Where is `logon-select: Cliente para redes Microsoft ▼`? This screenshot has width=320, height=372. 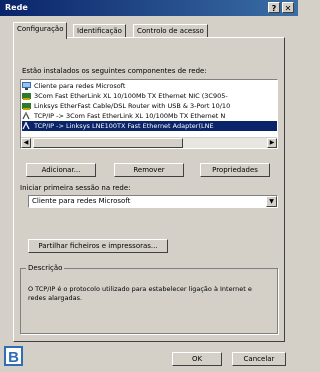 logon-select: Cliente para redes Microsoft ▼ is located at coordinates (153, 201).